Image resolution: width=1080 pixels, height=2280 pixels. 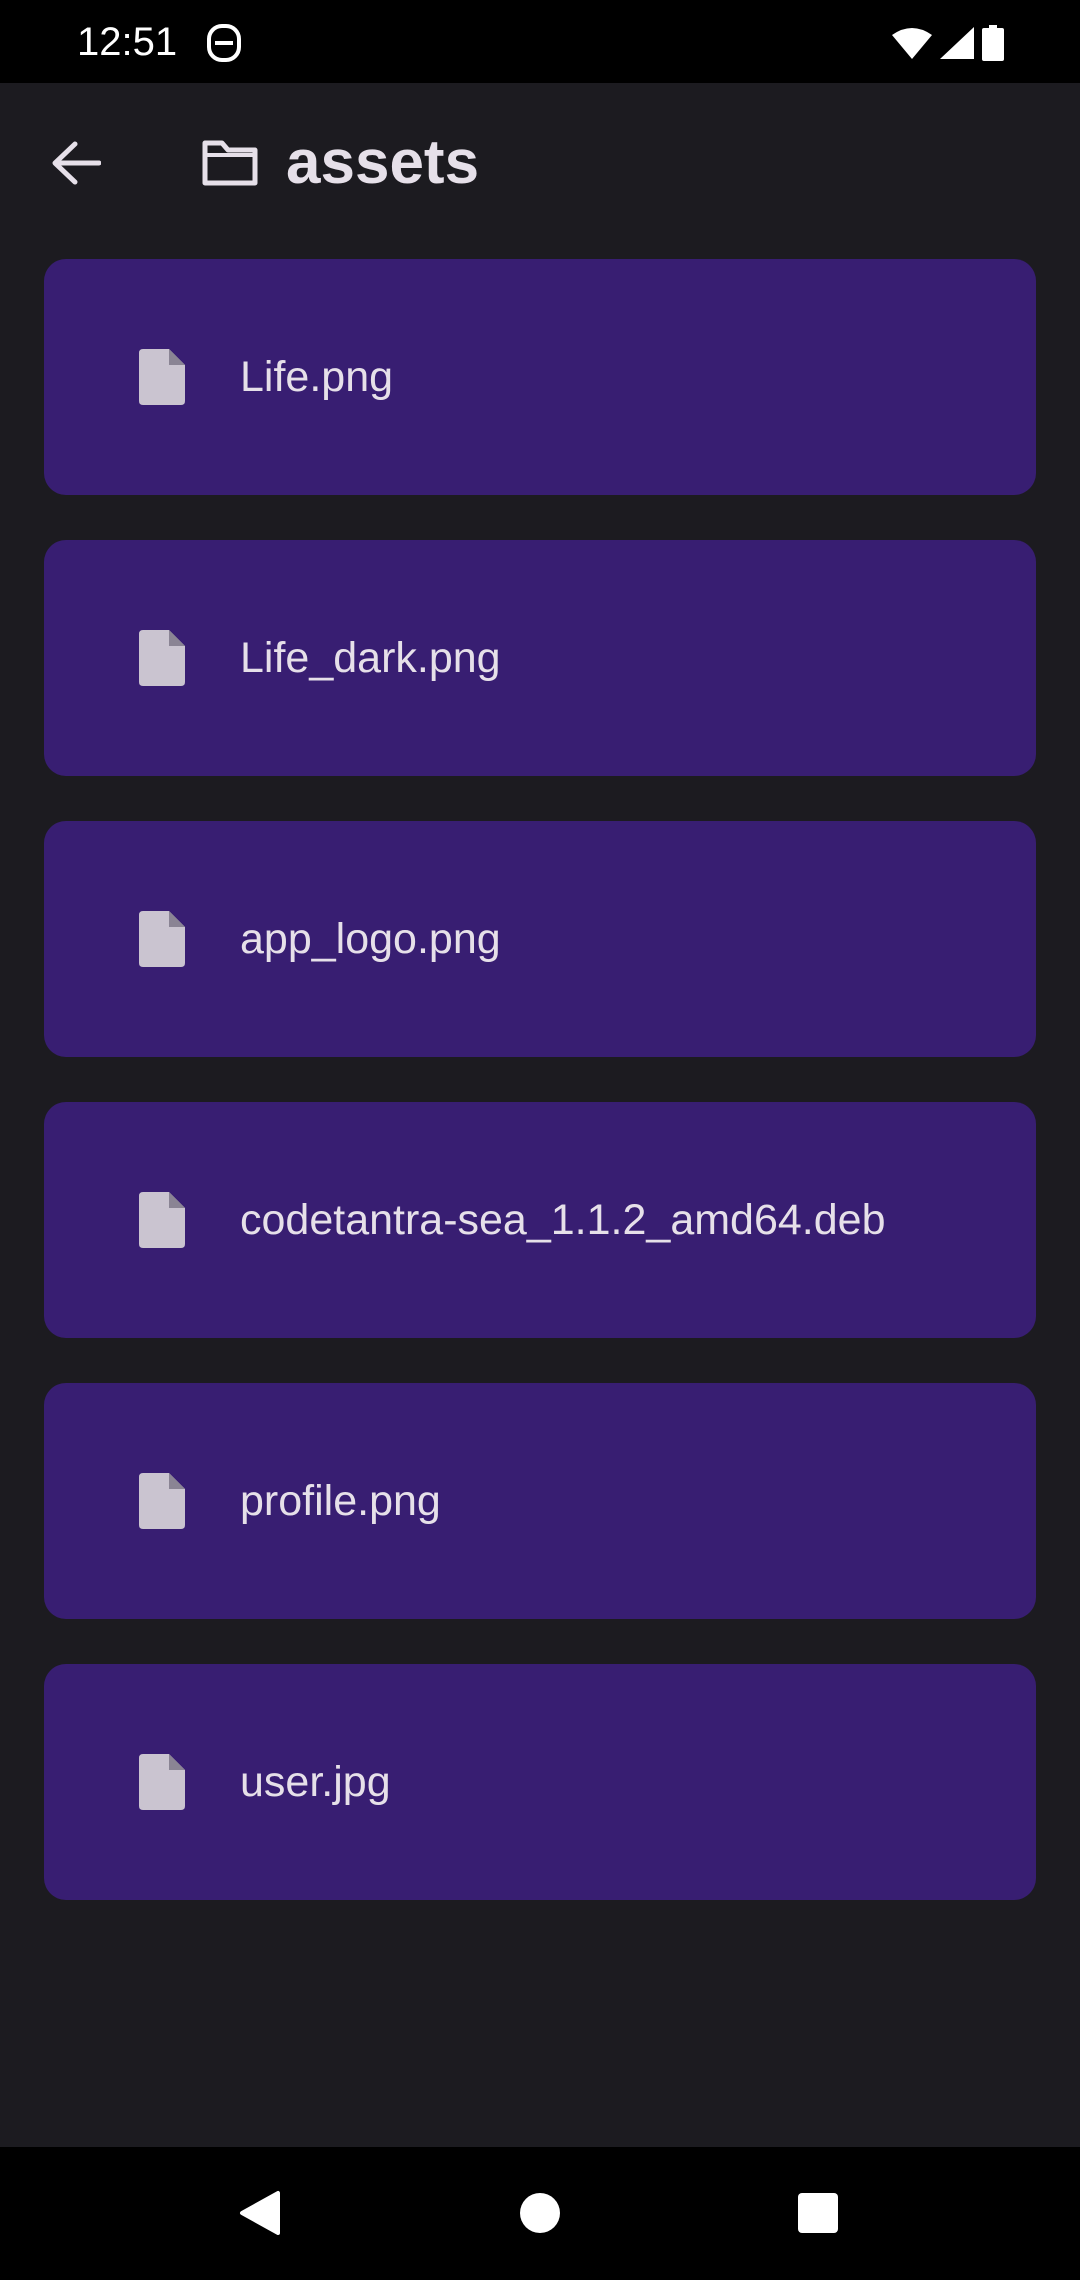 I want to click on file-item: Life_dark.png, so click(x=540, y=658).